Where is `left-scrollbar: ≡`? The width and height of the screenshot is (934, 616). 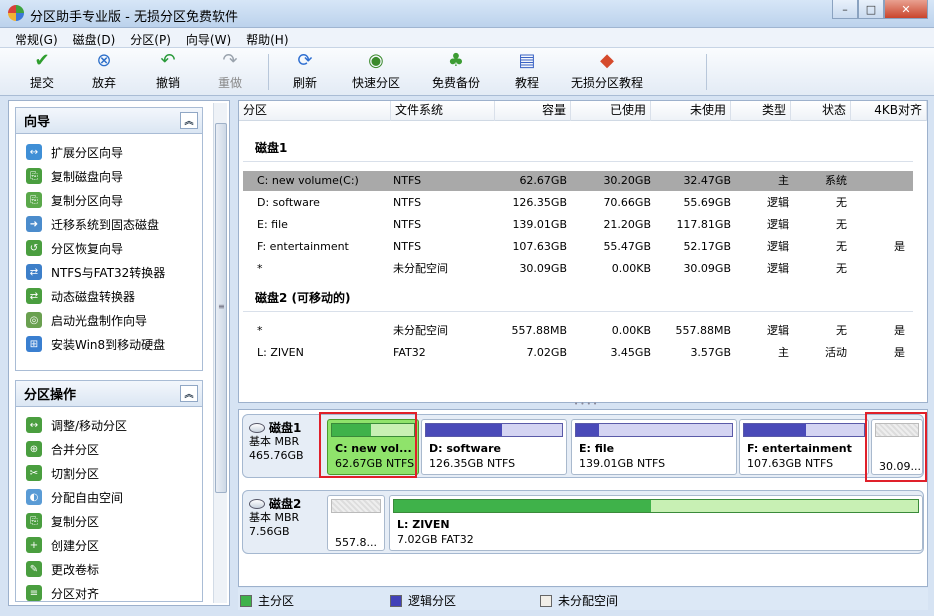 left-scrollbar: ≡ is located at coordinates (220, 353).